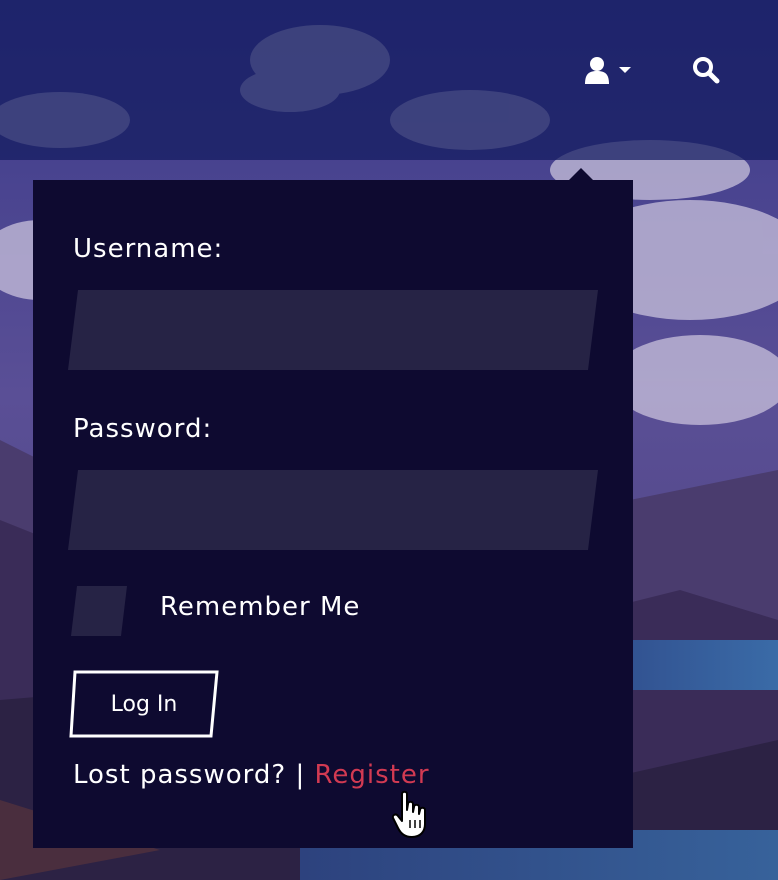 The image size is (778, 880). What do you see at coordinates (148, 249) in the screenshot?
I see `username-label: Username:` at bounding box center [148, 249].